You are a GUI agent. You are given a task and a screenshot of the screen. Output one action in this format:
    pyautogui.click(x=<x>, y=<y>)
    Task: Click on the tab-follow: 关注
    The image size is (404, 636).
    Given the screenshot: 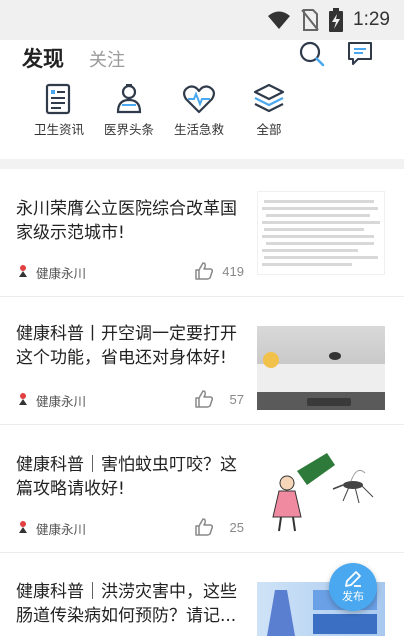 What is the action you would take?
    pyautogui.click(x=107, y=59)
    